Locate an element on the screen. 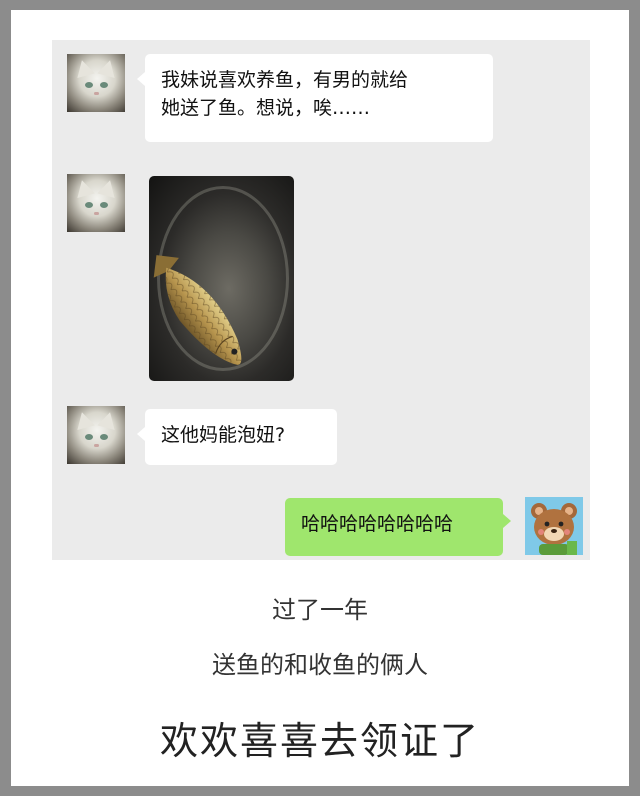 The width and height of the screenshot is (640, 796). bear-avatar is located at coordinates (554, 526).